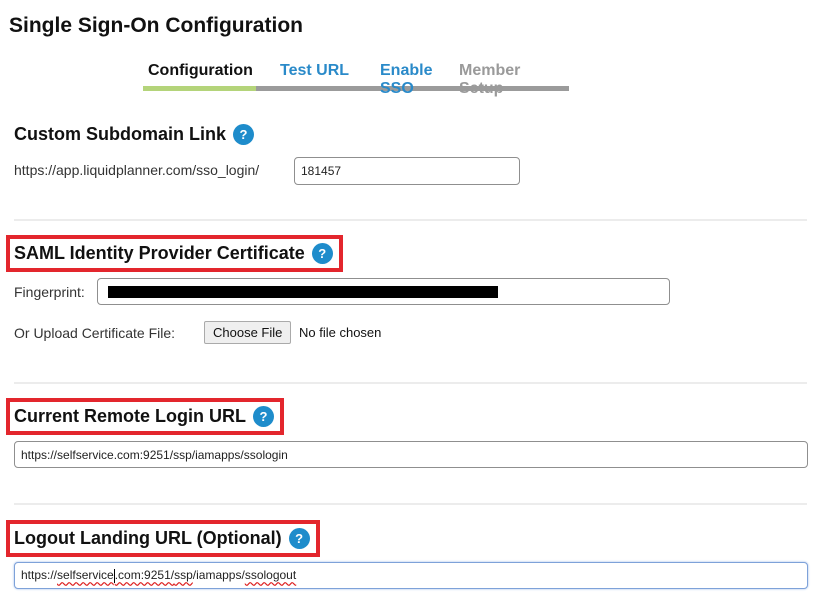 The image size is (836, 614). Describe the element at coordinates (49, 292) in the screenshot. I see `fingerprint-label: Fingerprint:` at that location.